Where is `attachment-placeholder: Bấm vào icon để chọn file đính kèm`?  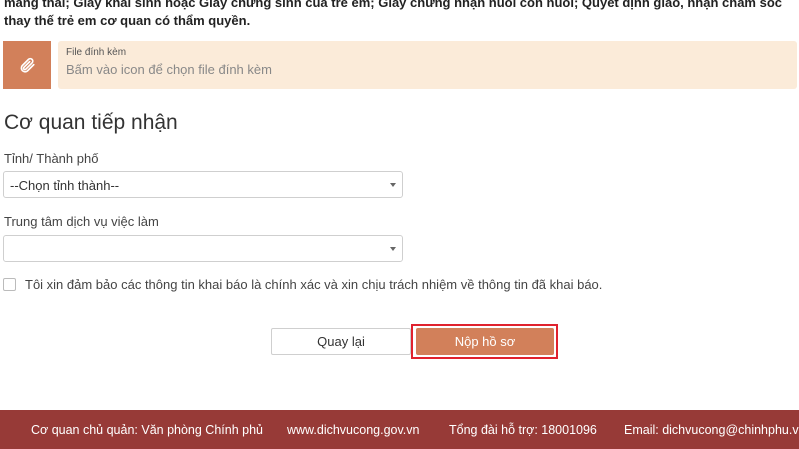 attachment-placeholder: Bấm vào icon để chọn file đính kèm is located at coordinates (169, 69).